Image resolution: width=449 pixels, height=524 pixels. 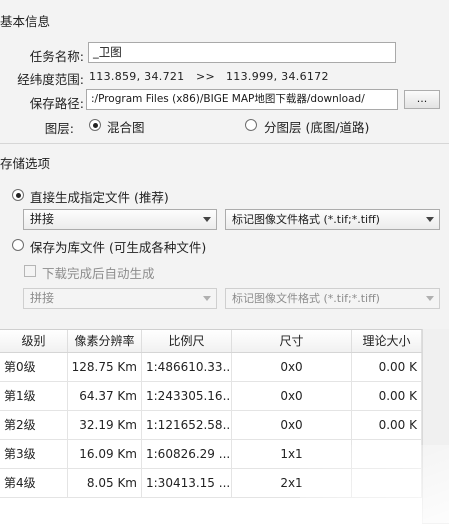 I want to click on library-format-value: 标记图像文件格式 (*.tif;*.tiff), so click(x=306, y=298).